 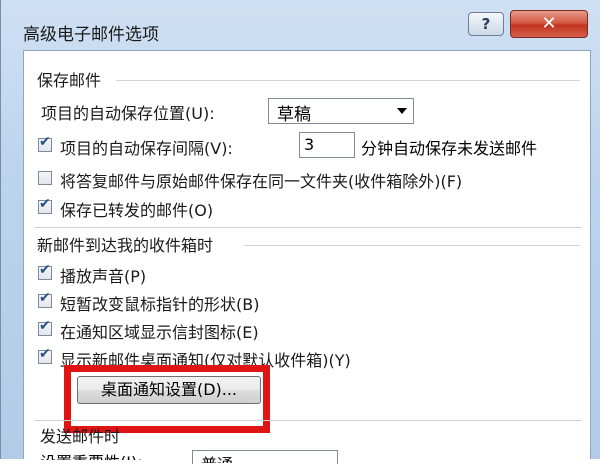 I want to click on autosave-location-select: 草稿, so click(x=341, y=111).